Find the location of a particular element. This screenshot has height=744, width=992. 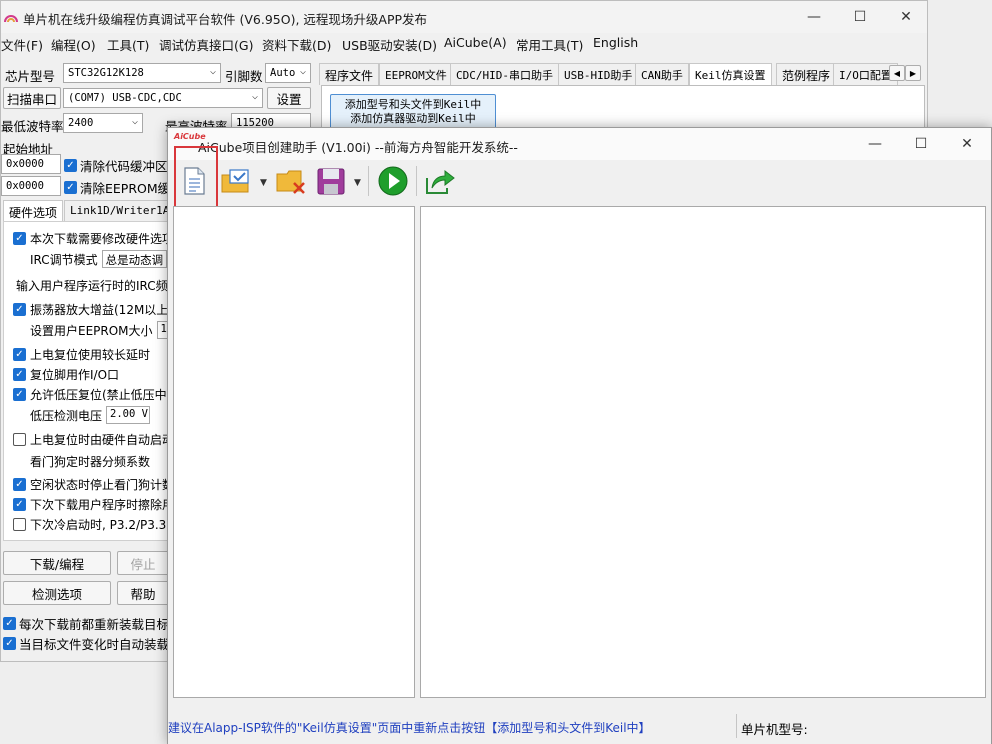

option-idle-wdt: ✓ 空闲状态时停止看门狗计数 is located at coordinates (93, 484).